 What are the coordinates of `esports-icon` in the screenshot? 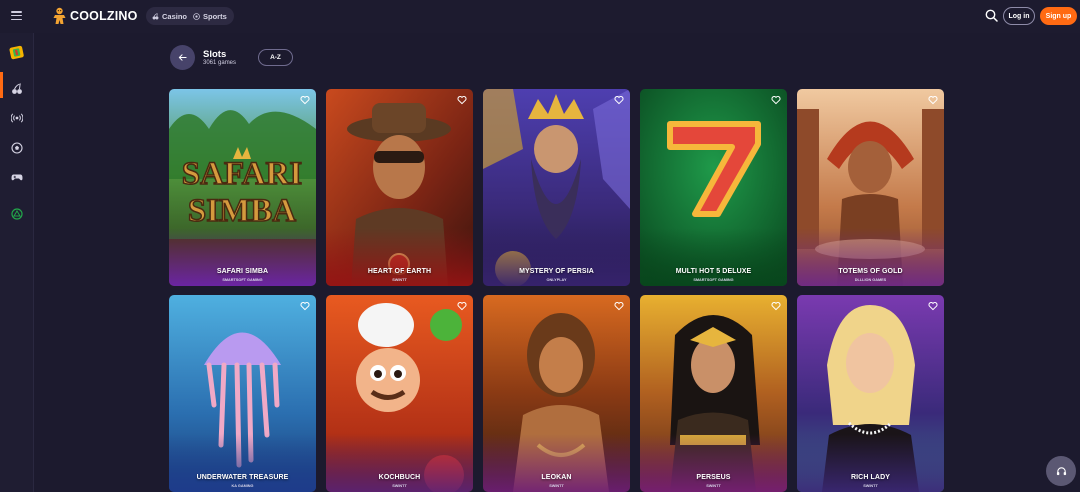 It's located at (16, 213).